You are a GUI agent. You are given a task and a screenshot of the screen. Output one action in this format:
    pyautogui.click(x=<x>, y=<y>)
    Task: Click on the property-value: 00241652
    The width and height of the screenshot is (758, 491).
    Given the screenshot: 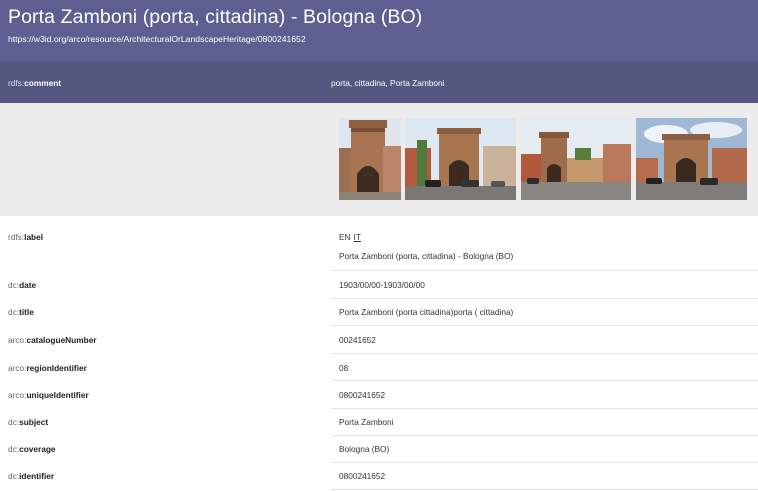 What is the action you would take?
    pyautogui.click(x=357, y=340)
    